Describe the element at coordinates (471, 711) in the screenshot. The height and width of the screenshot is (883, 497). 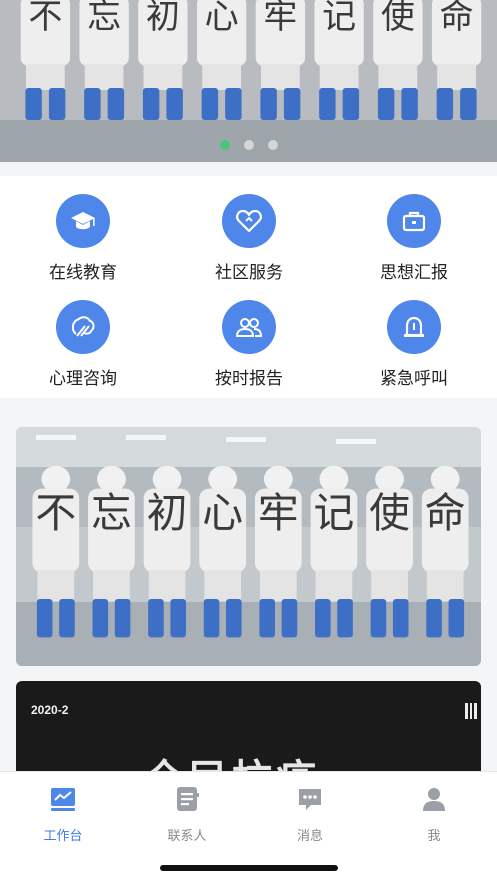
I see `menu-bars-icon` at that location.